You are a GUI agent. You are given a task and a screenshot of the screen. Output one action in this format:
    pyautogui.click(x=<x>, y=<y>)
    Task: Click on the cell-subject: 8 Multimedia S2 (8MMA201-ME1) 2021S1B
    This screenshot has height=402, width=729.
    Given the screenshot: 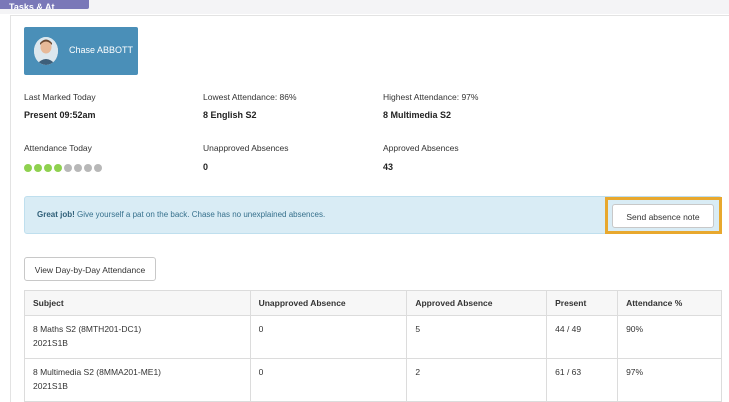 What is the action you would take?
    pyautogui.click(x=137, y=380)
    